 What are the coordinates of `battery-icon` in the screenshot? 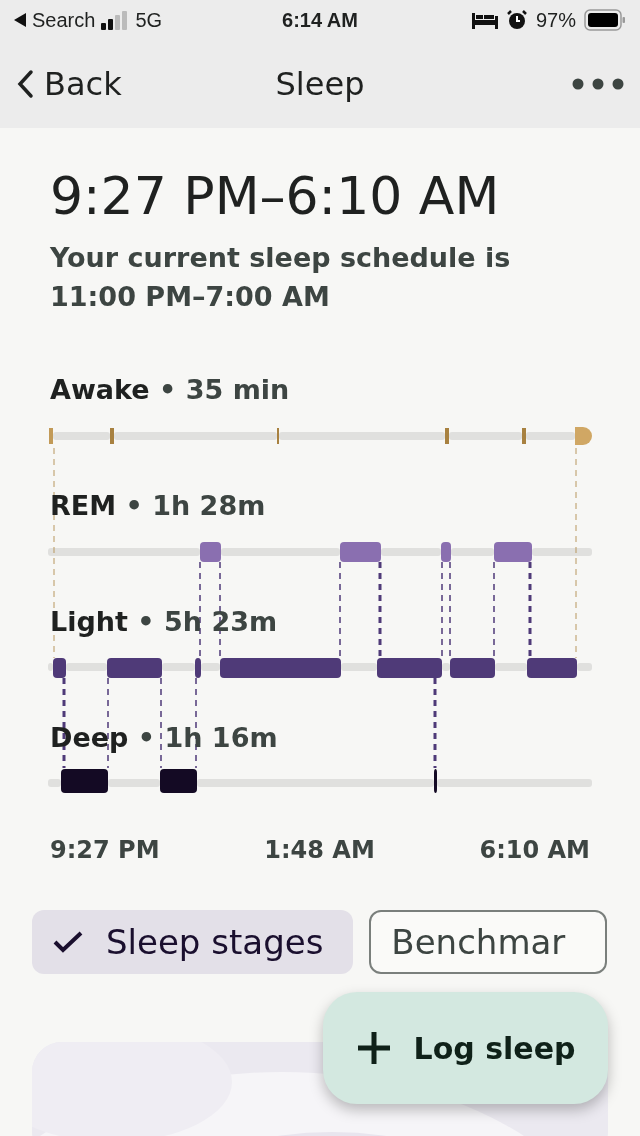 It's located at (605, 20).